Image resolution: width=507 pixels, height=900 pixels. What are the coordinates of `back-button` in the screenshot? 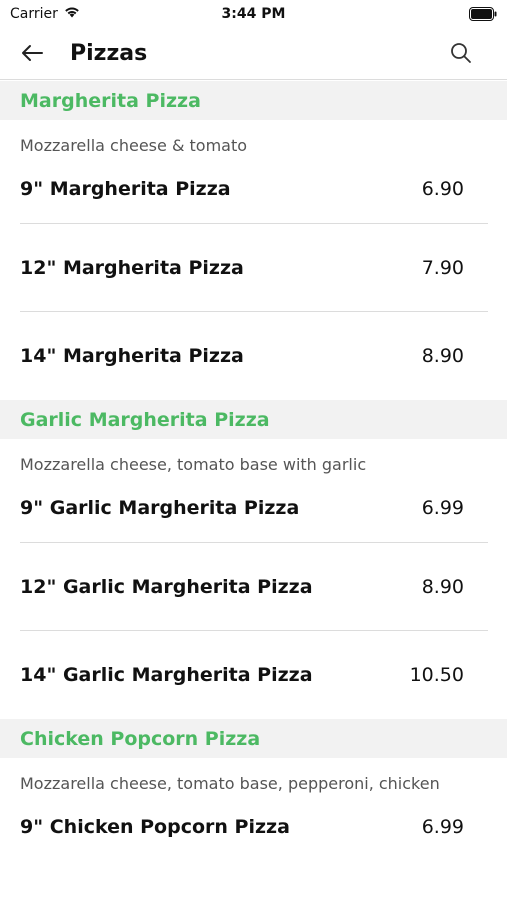 It's located at (32, 55).